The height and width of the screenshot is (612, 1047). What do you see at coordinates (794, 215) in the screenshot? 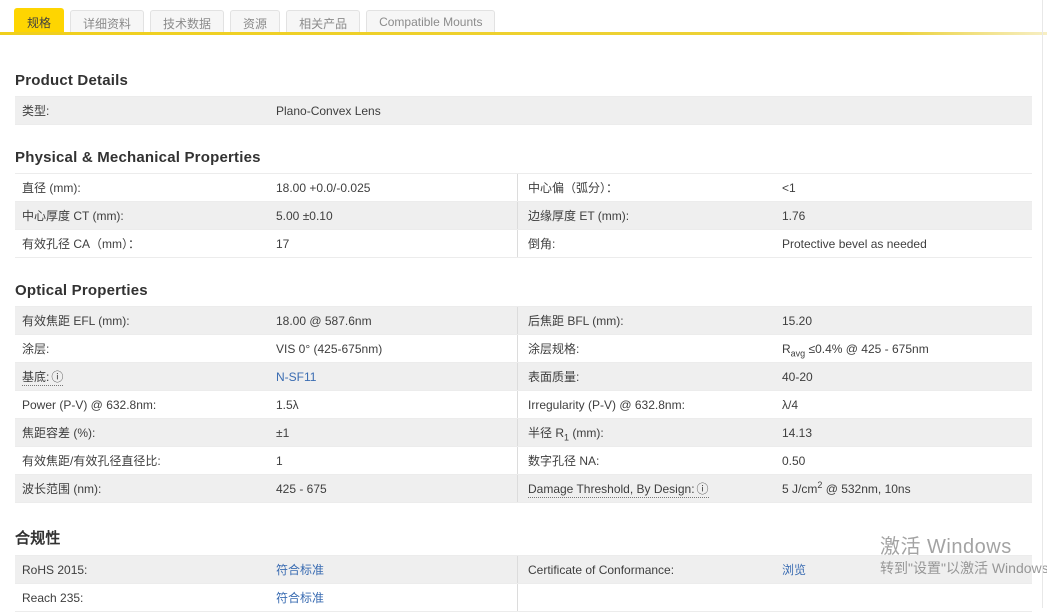
I see `spec-value: 1.76` at bounding box center [794, 215].